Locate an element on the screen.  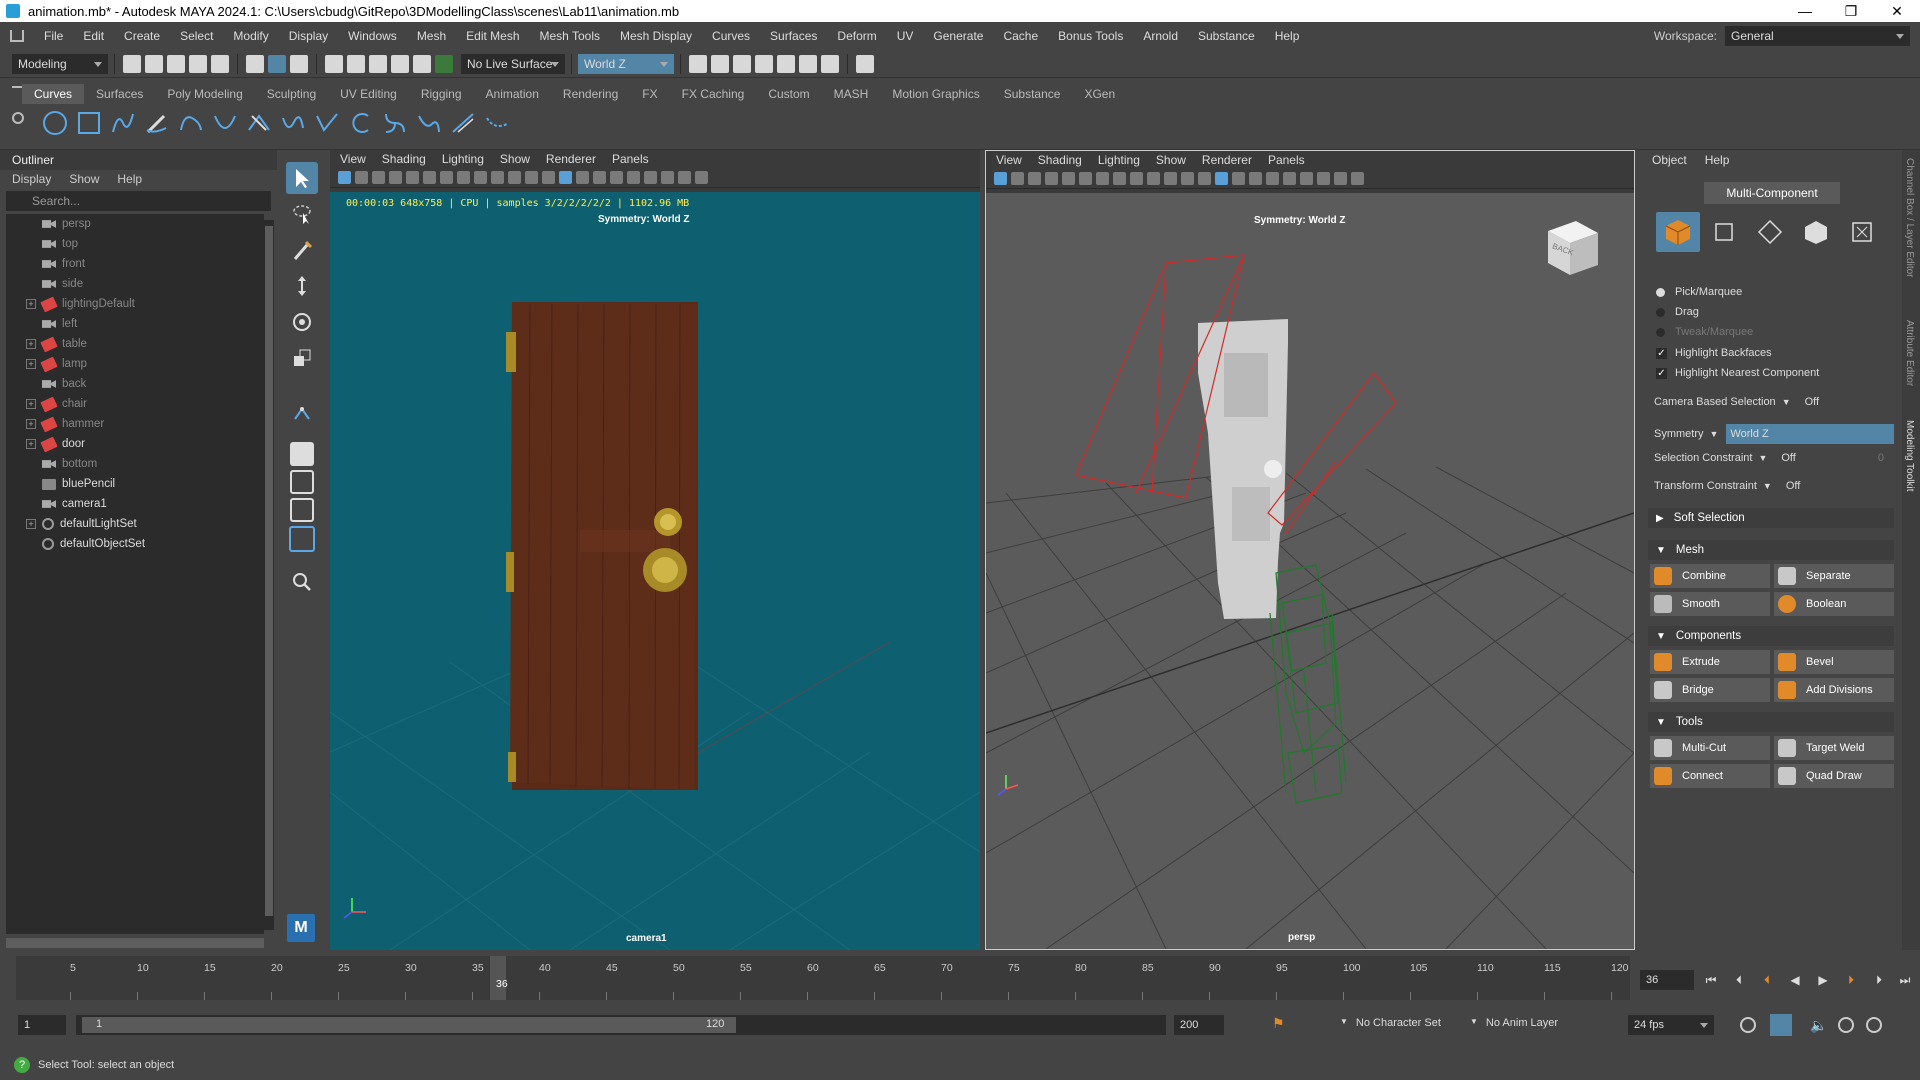
select-object-icon is located at coordinates (277, 63).